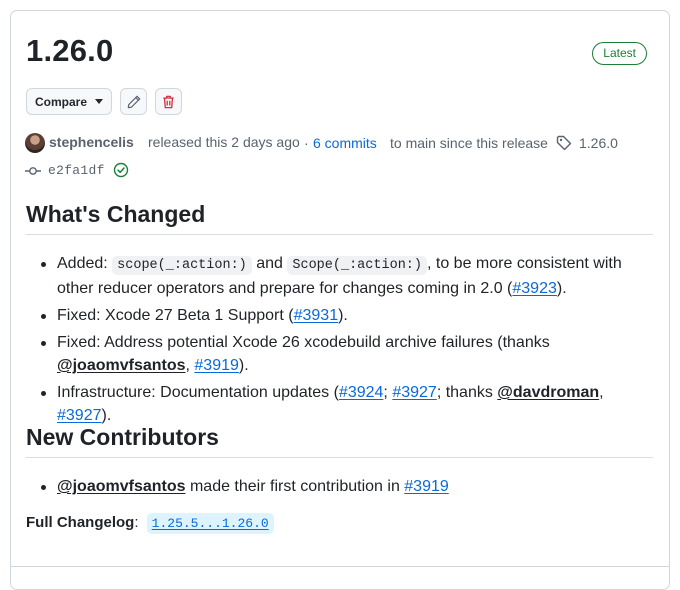 The height and width of the screenshot is (590, 680). I want to click on item-text: ;, so click(388, 392).